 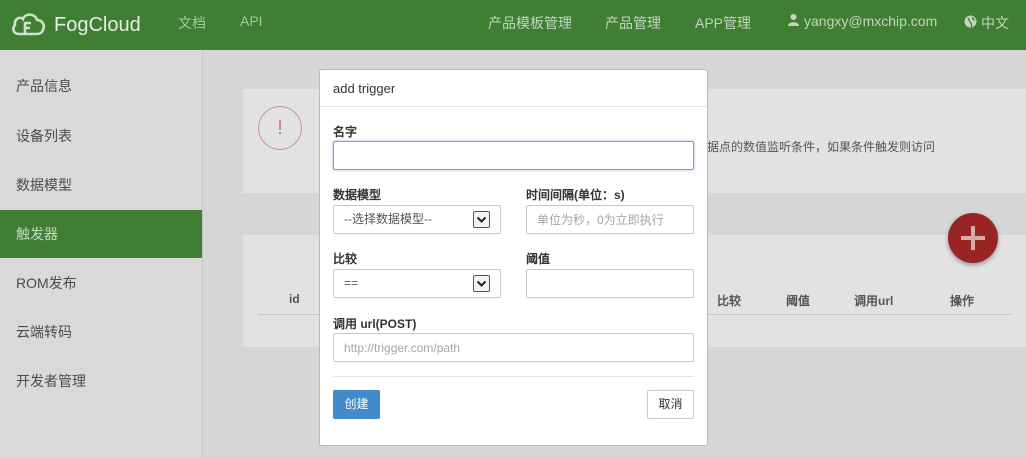 I want to click on url-input, so click(x=513, y=347).